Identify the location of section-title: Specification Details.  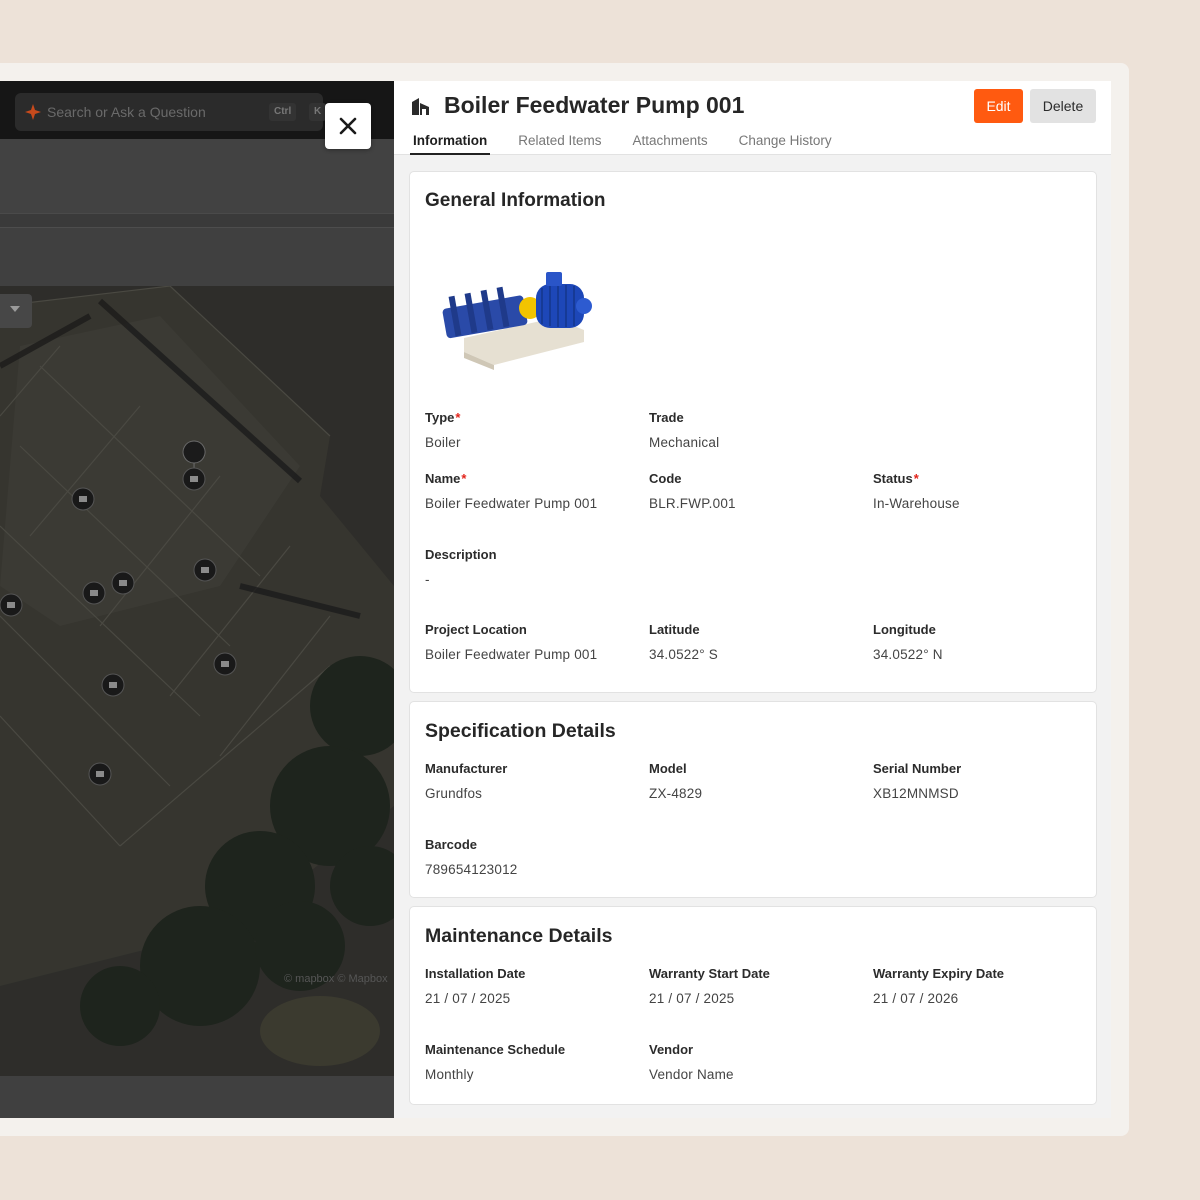
(520, 731).